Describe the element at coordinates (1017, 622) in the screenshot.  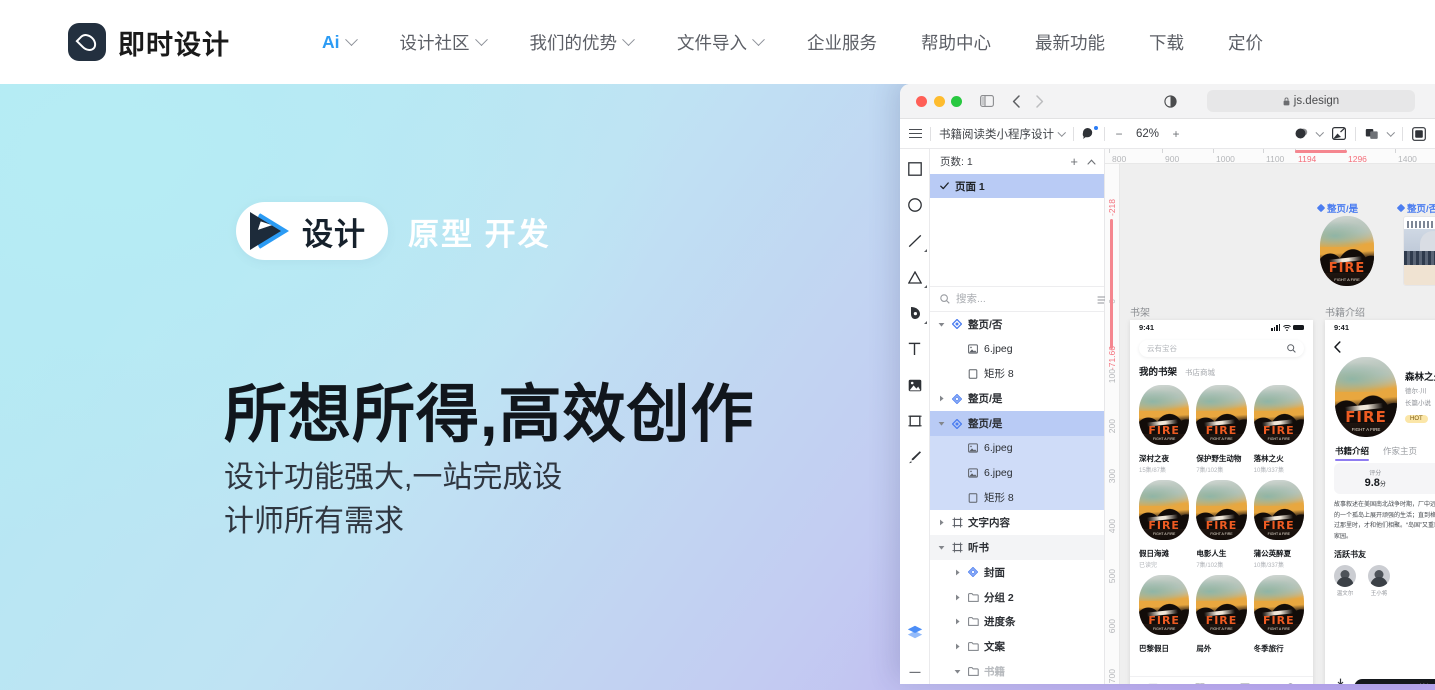
I see `layer-row: 进度条` at that location.